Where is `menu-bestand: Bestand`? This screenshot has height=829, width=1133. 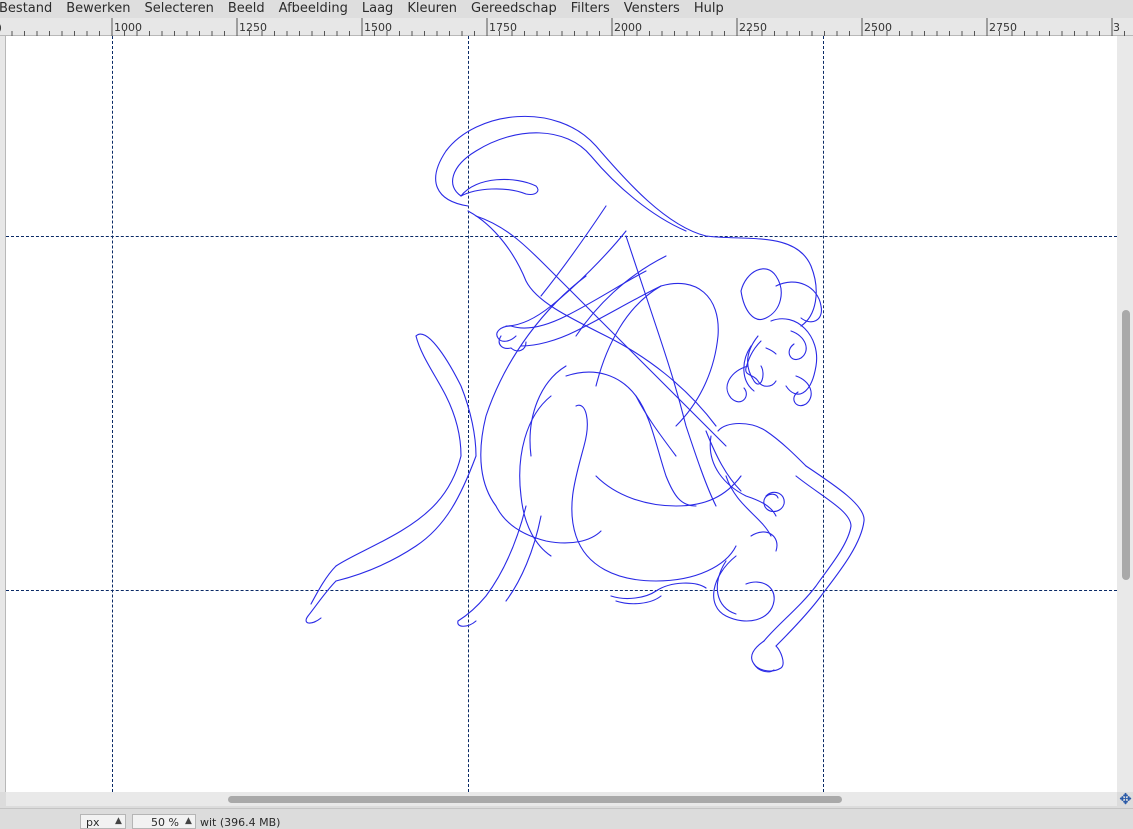
menu-bestand: Bestand is located at coordinates (29, 9).